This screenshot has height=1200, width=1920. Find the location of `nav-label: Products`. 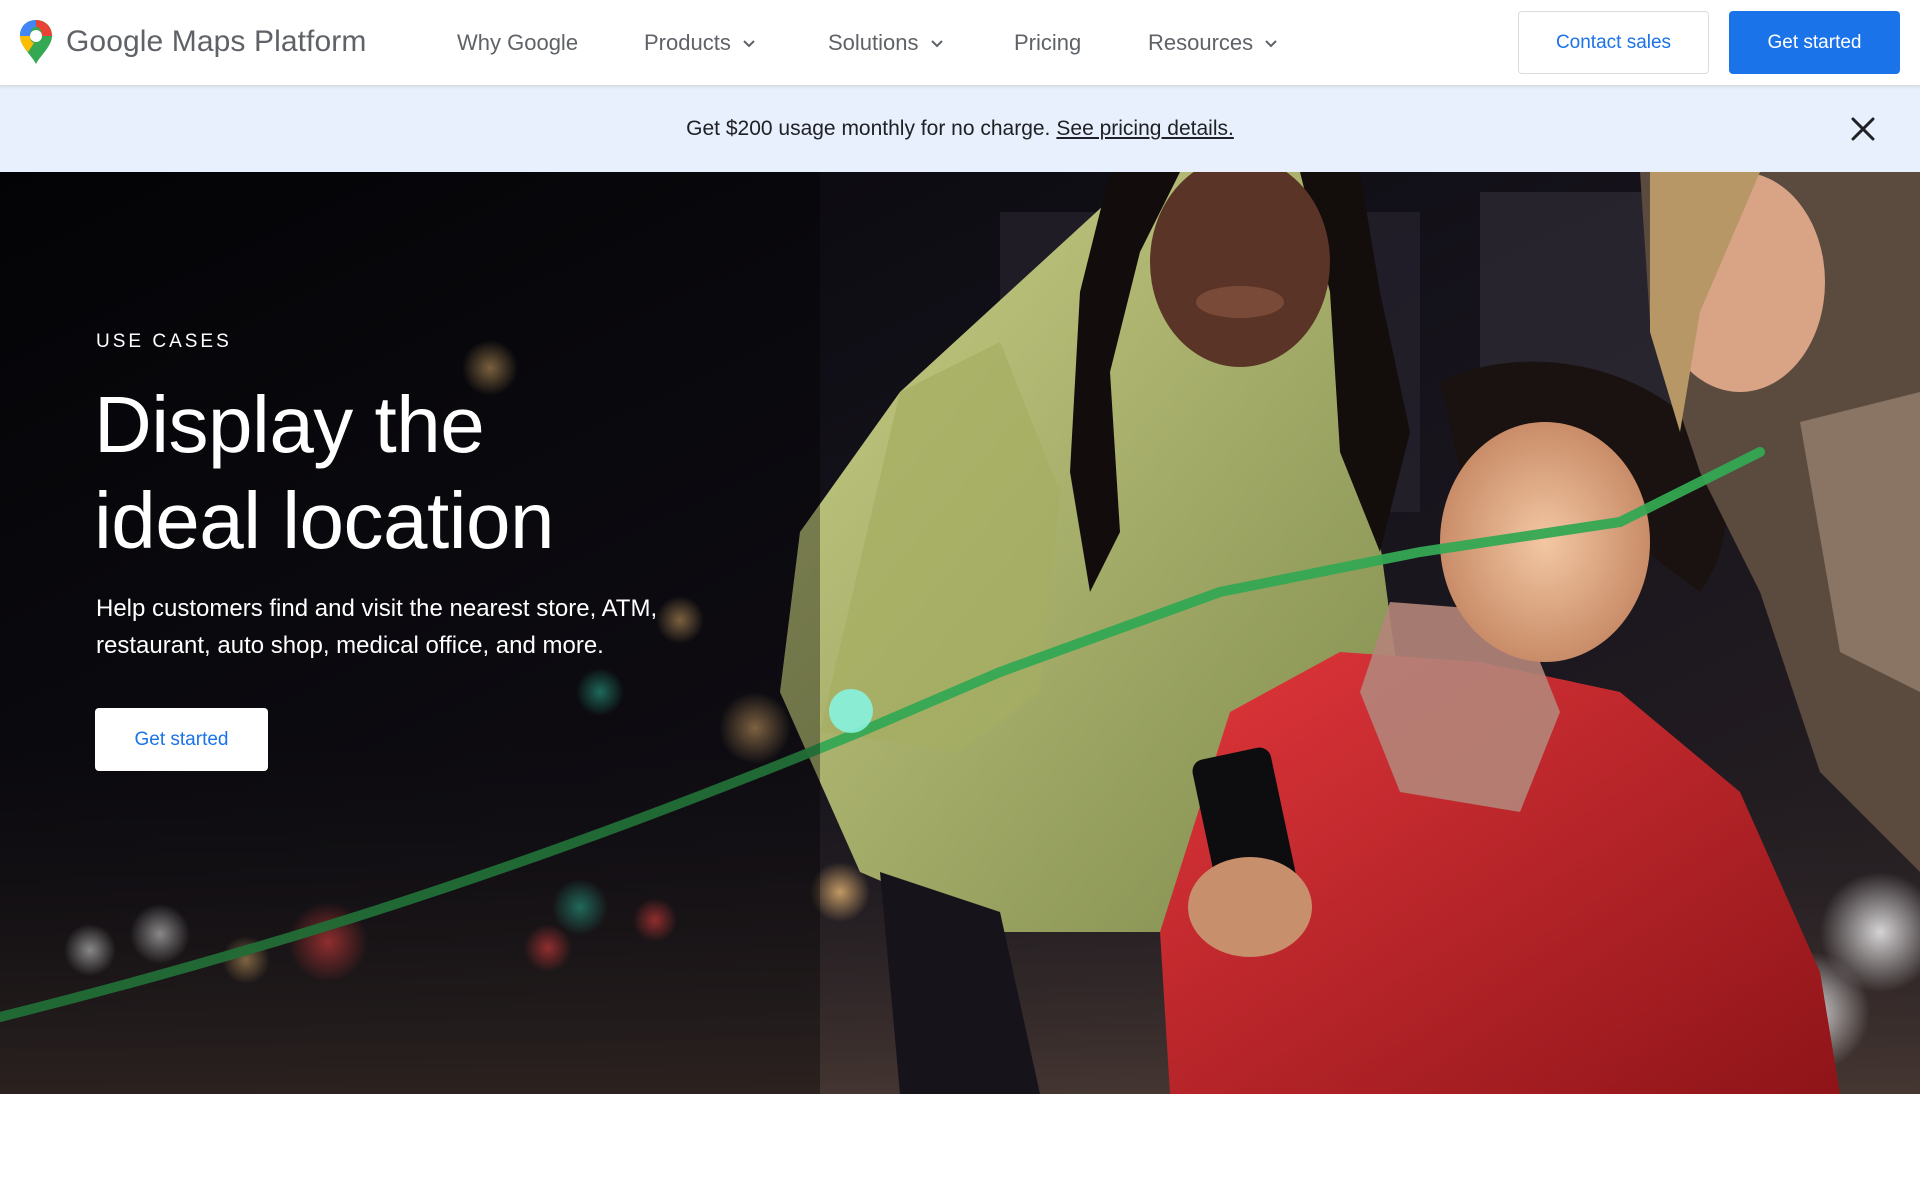

nav-label: Products is located at coordinates (687, 42).